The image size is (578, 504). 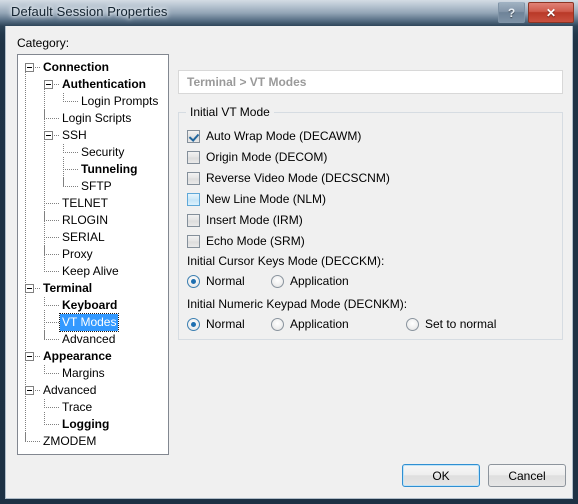 I want to click on sidebar-item-label: Keep Alive, so click(x=90, y=271).